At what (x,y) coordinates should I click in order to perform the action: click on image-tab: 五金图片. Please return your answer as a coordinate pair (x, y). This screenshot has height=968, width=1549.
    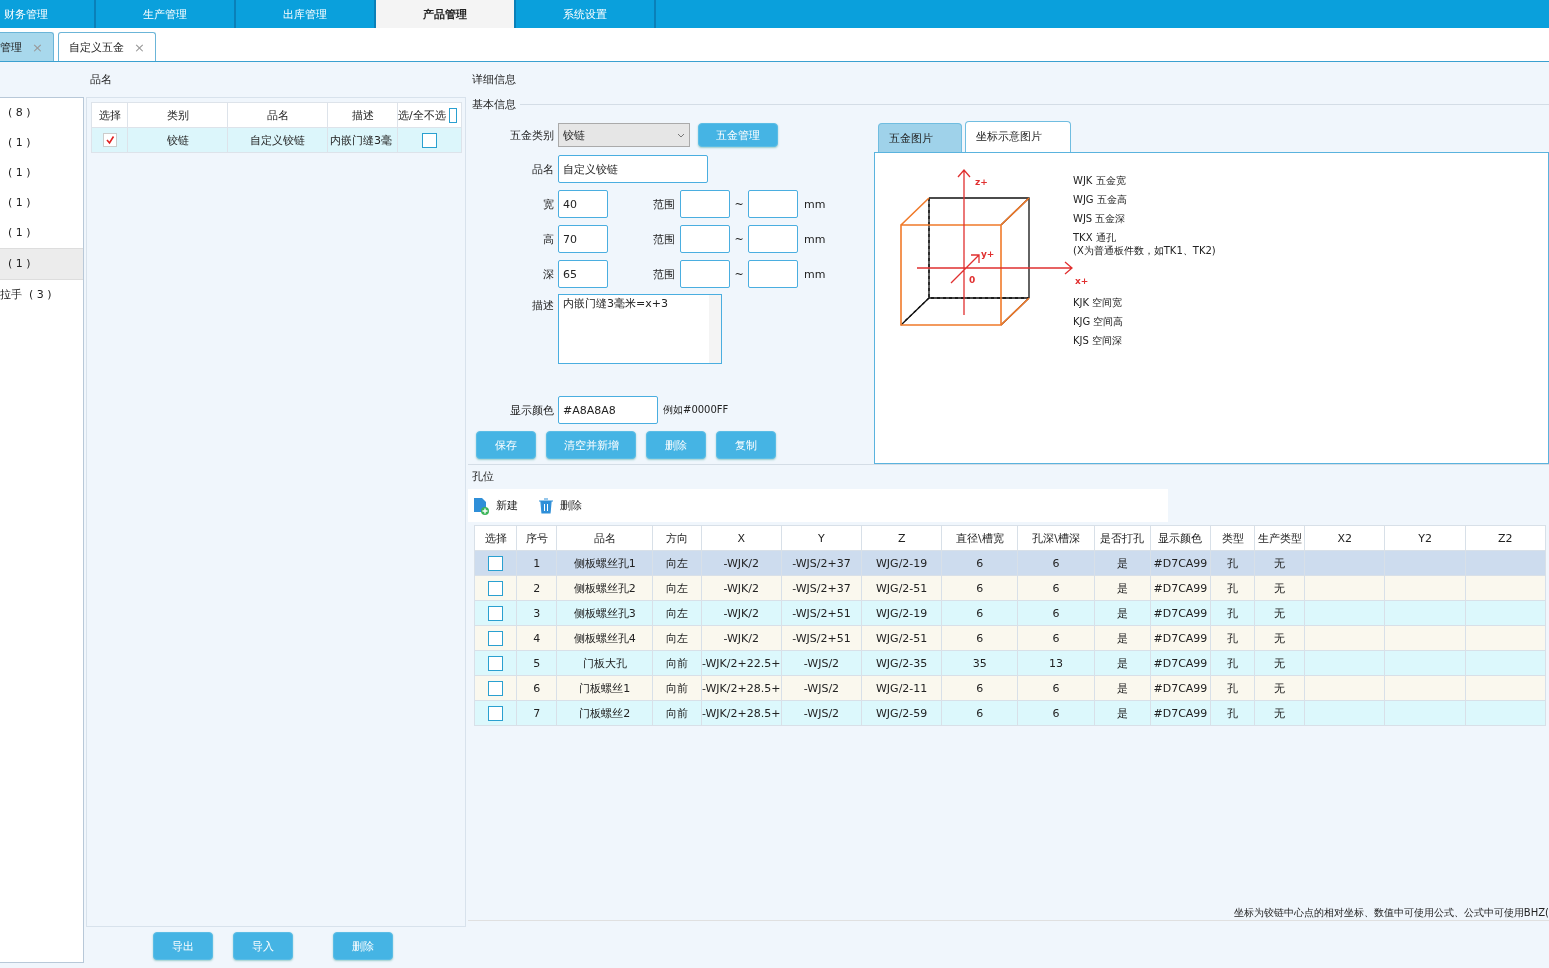
    Looking at the image, I should click on (920, 137).